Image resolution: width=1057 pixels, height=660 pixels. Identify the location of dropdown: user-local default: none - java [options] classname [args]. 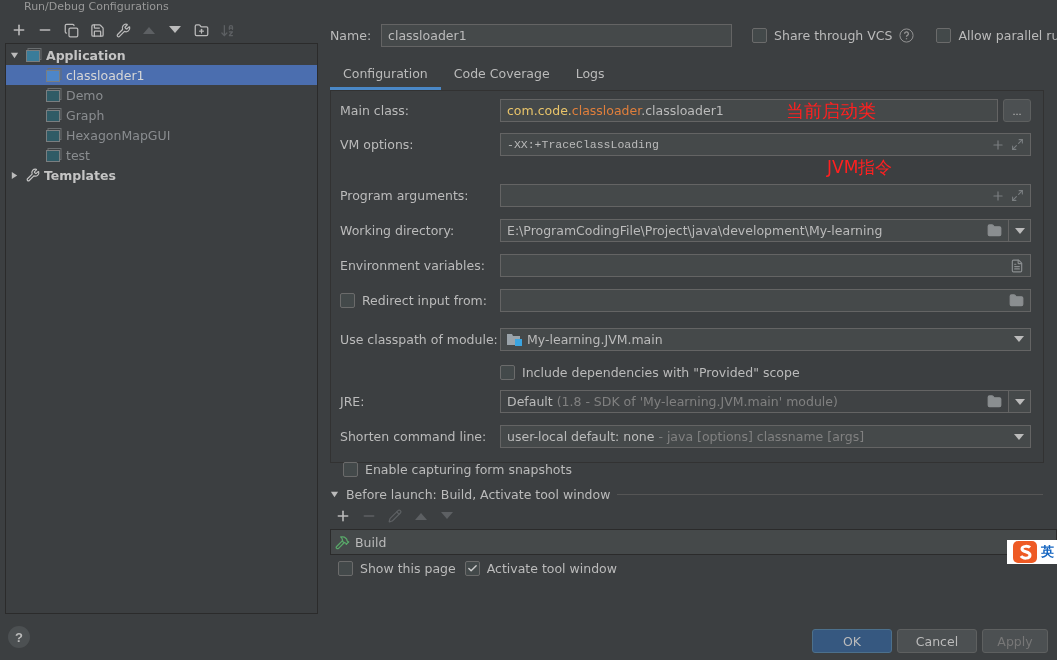
(765, 436).